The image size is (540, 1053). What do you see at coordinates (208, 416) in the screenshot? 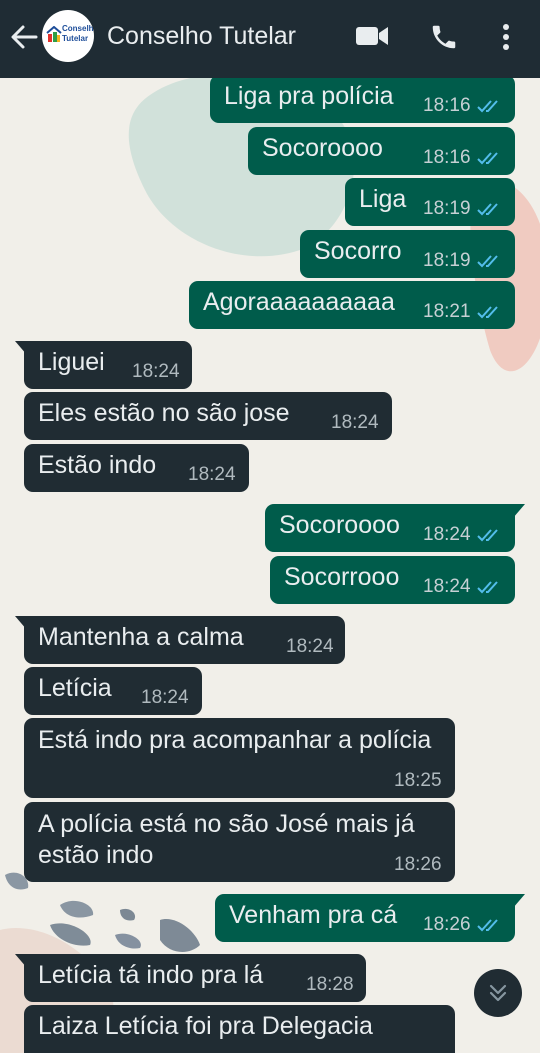
I see `incoming-message: Eles estão no são jose 18:24` at bounding box center [208, 416].